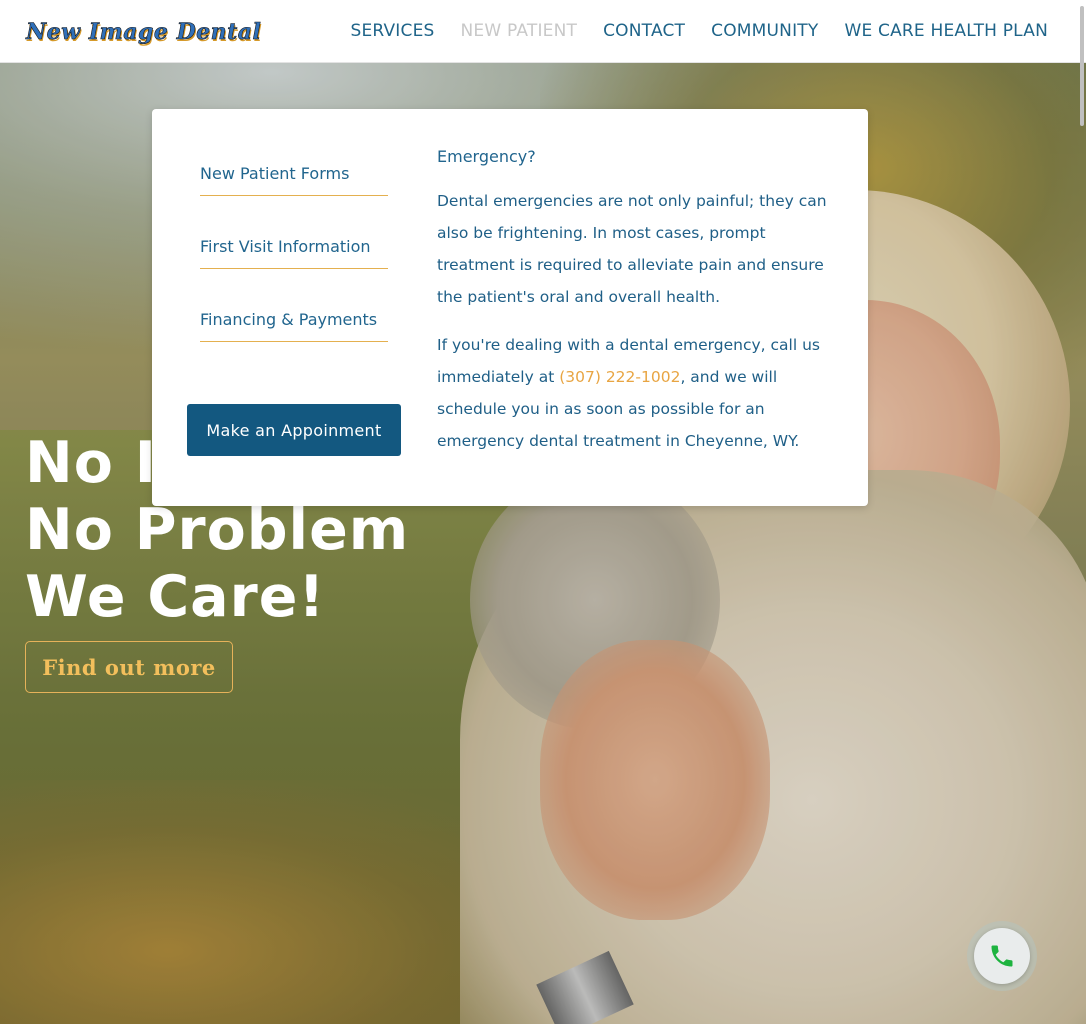 Image resolution: width=1086 pixels, height=1024 pixels. What do you see at coordinates (764, 31) in the screenshot?
I see `nav-item-community: COMMUNITY` at bounding box center [764, 31].